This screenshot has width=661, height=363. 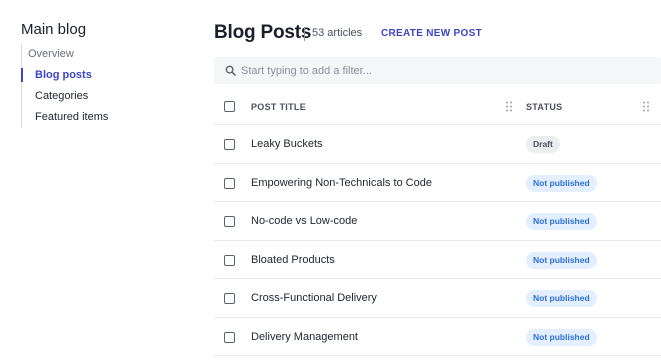 What do you see at coordinates (544, 107) in the screenshot?
I see `column-header-status: STATUS` at bounding box center [544, 107].